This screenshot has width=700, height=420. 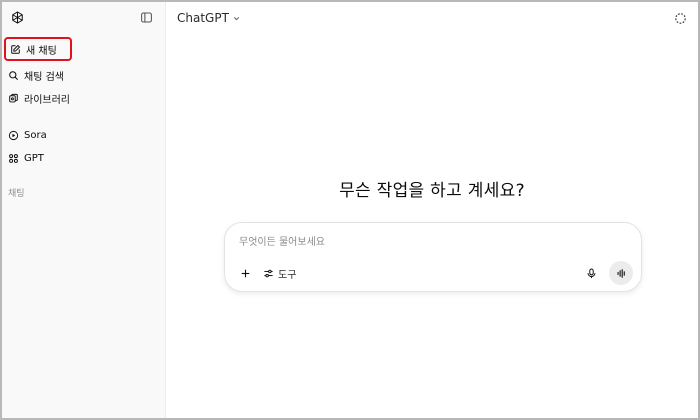 I want to click on chat-history-heading: 채팅, so click(x=16, y=194).